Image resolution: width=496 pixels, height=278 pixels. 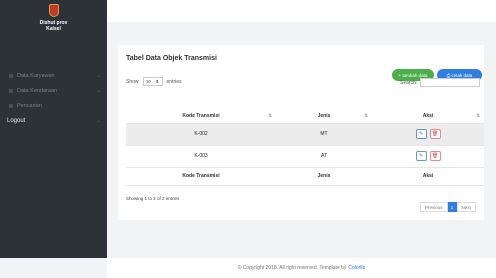 I want to click on sidebar-item-data-karyawan: Data Karyawan ⌄, so click(x=53, y=75).